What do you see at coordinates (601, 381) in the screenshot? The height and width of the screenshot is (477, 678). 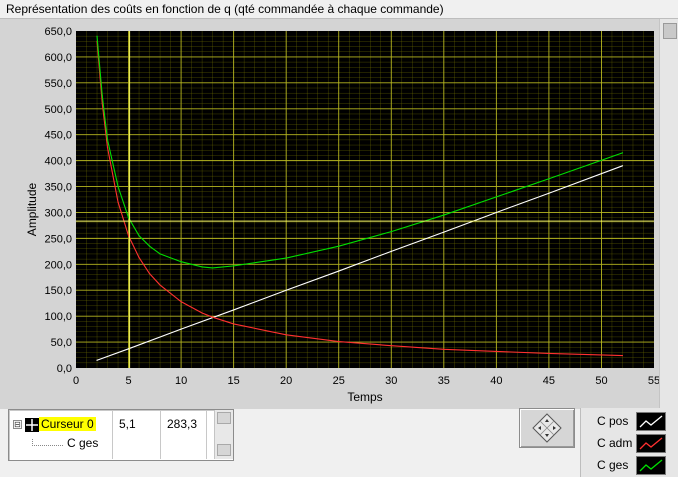 I see `x-tick-label: 50` at bounding box center [601, 381].